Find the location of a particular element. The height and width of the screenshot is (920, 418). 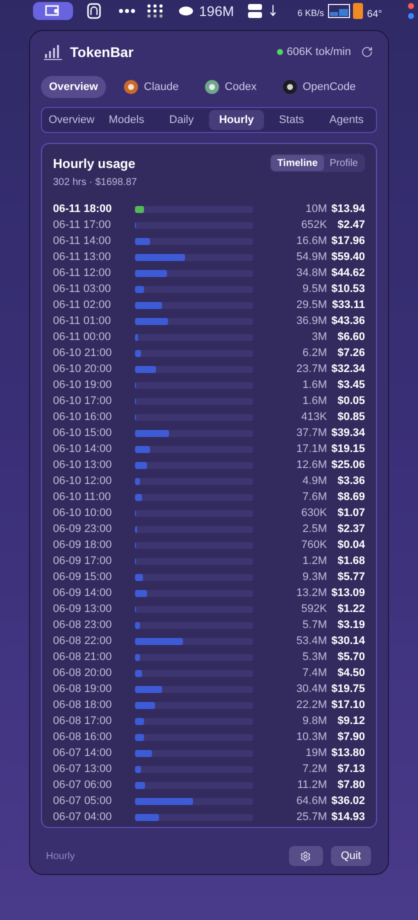

view-tab: Overview is located at coordinates (71, 120).